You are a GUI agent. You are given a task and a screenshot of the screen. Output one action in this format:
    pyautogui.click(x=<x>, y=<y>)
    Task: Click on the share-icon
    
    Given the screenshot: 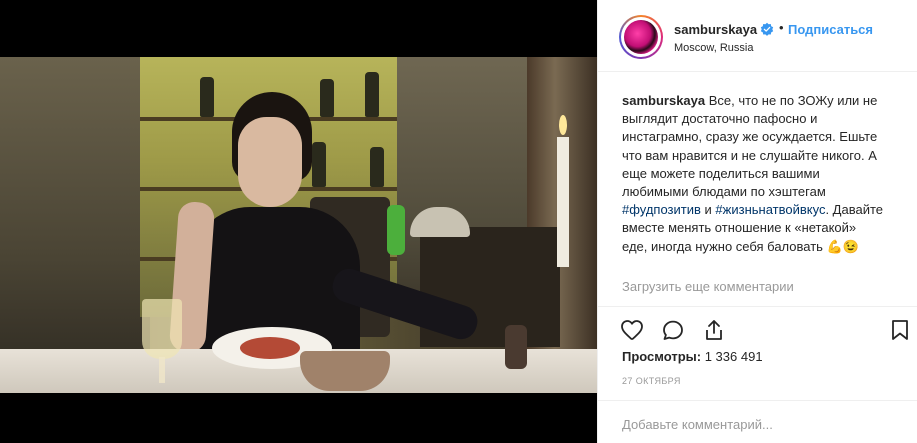 What is the action you would take?
    pyautogui.click(x=714, y=330)
    